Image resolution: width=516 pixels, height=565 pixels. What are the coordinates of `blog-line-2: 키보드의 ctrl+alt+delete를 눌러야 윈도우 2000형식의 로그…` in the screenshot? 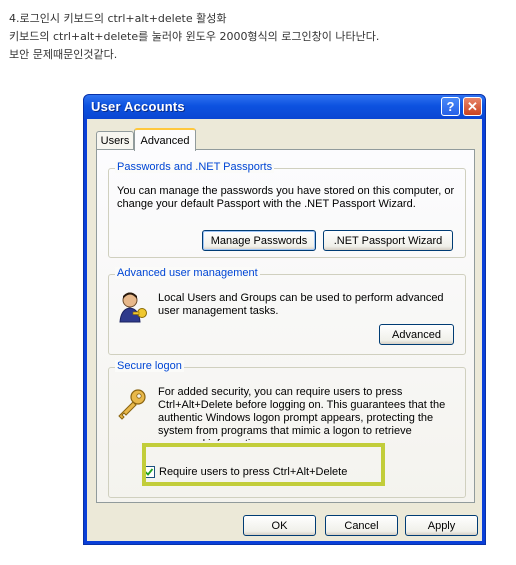 It's located at (194, 36).